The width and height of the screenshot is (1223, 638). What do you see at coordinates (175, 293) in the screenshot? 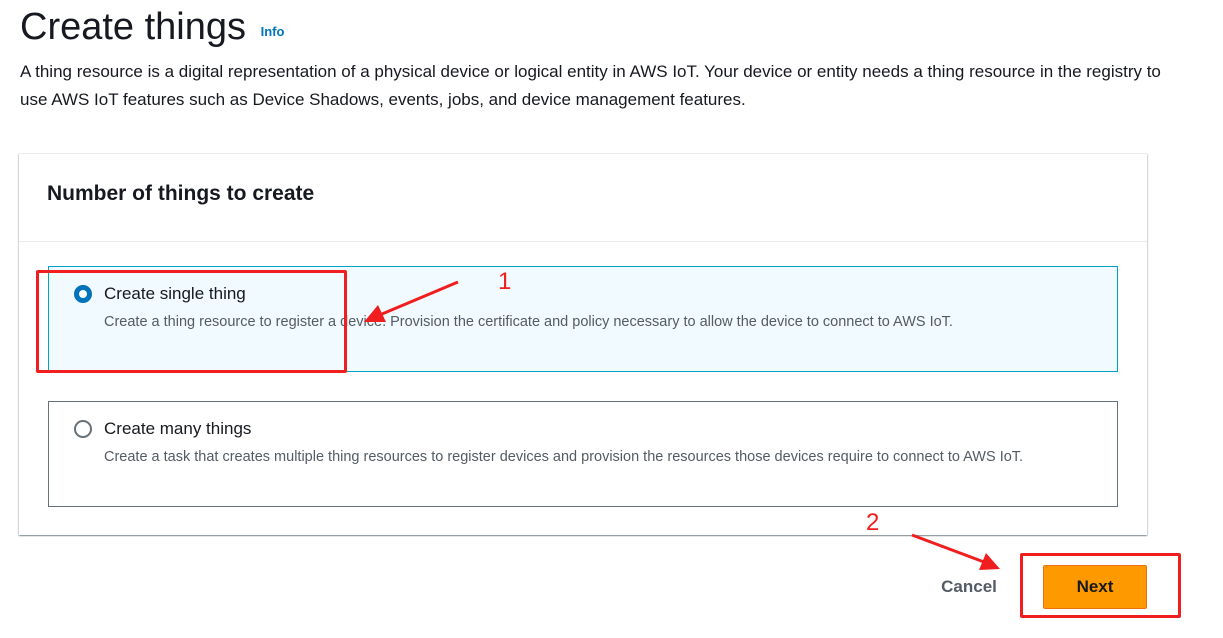
I see `option-label-single: Create single thing` at bounding box center [175, 293].